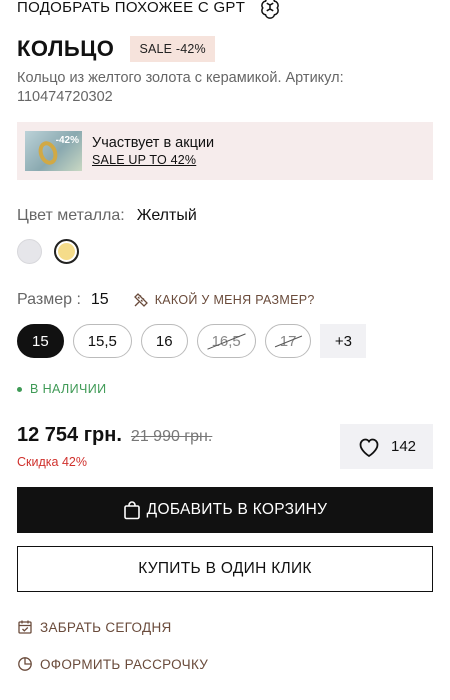  What do you see at coordinates (140, 300) in the screenshot?
I see `ruler-icon` at bounding box center [140, 300].